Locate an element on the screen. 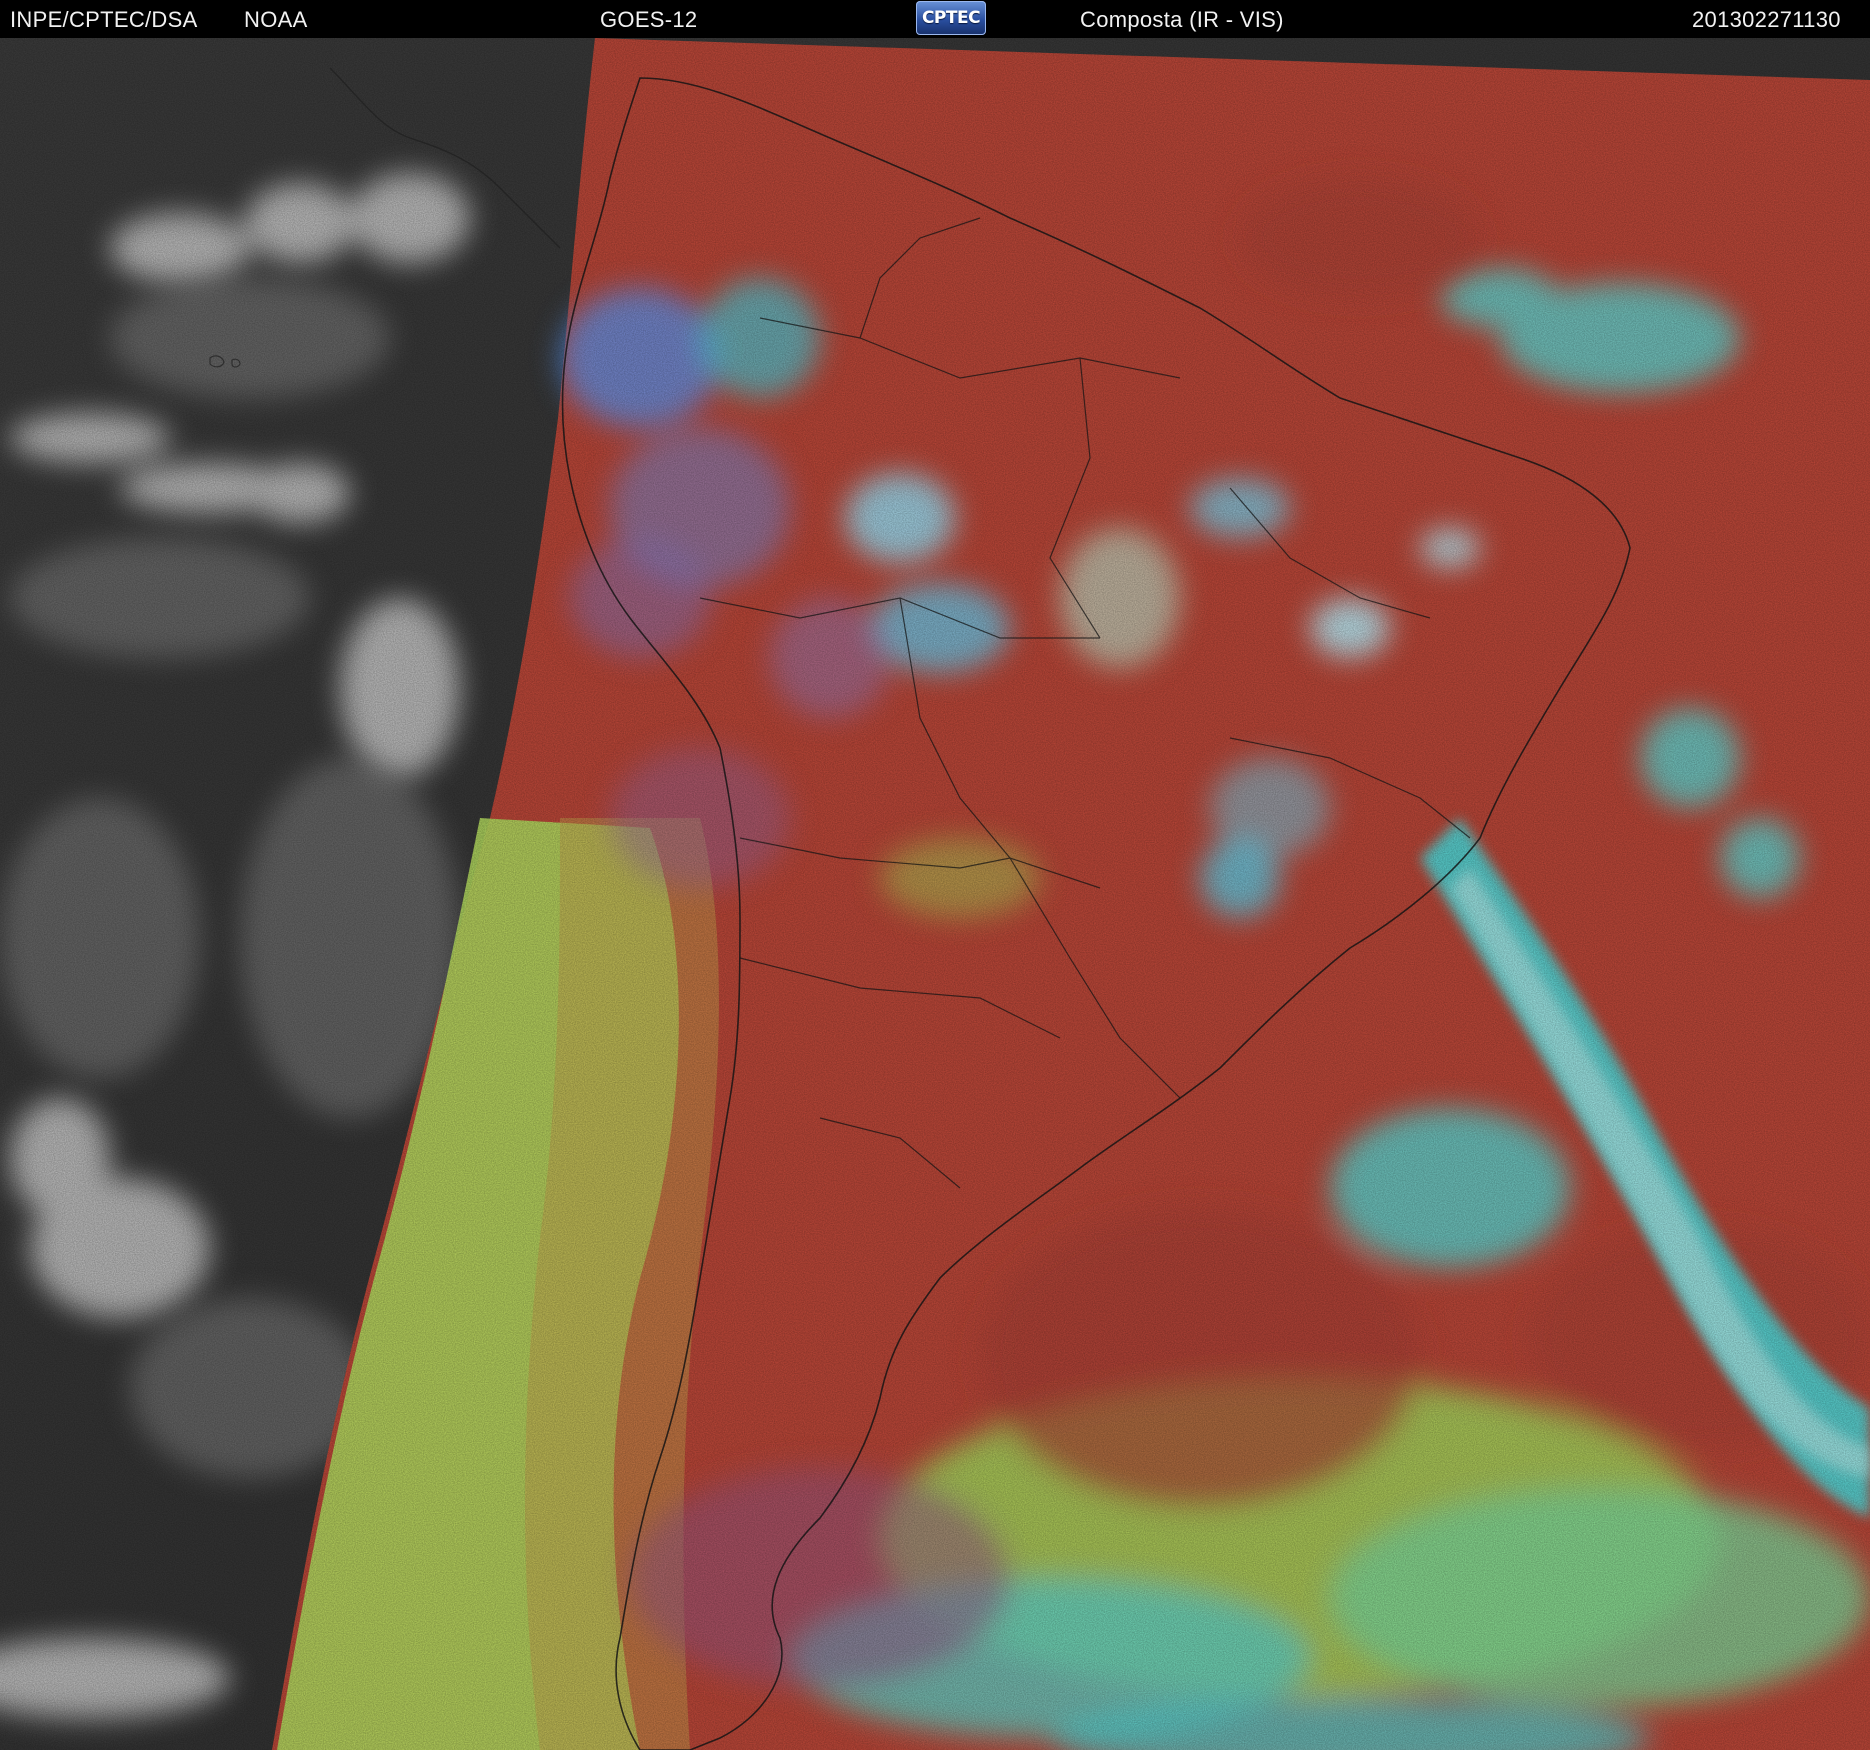  source-label: INPE/CPTEC/DSA is located at coordinates (104, 19).